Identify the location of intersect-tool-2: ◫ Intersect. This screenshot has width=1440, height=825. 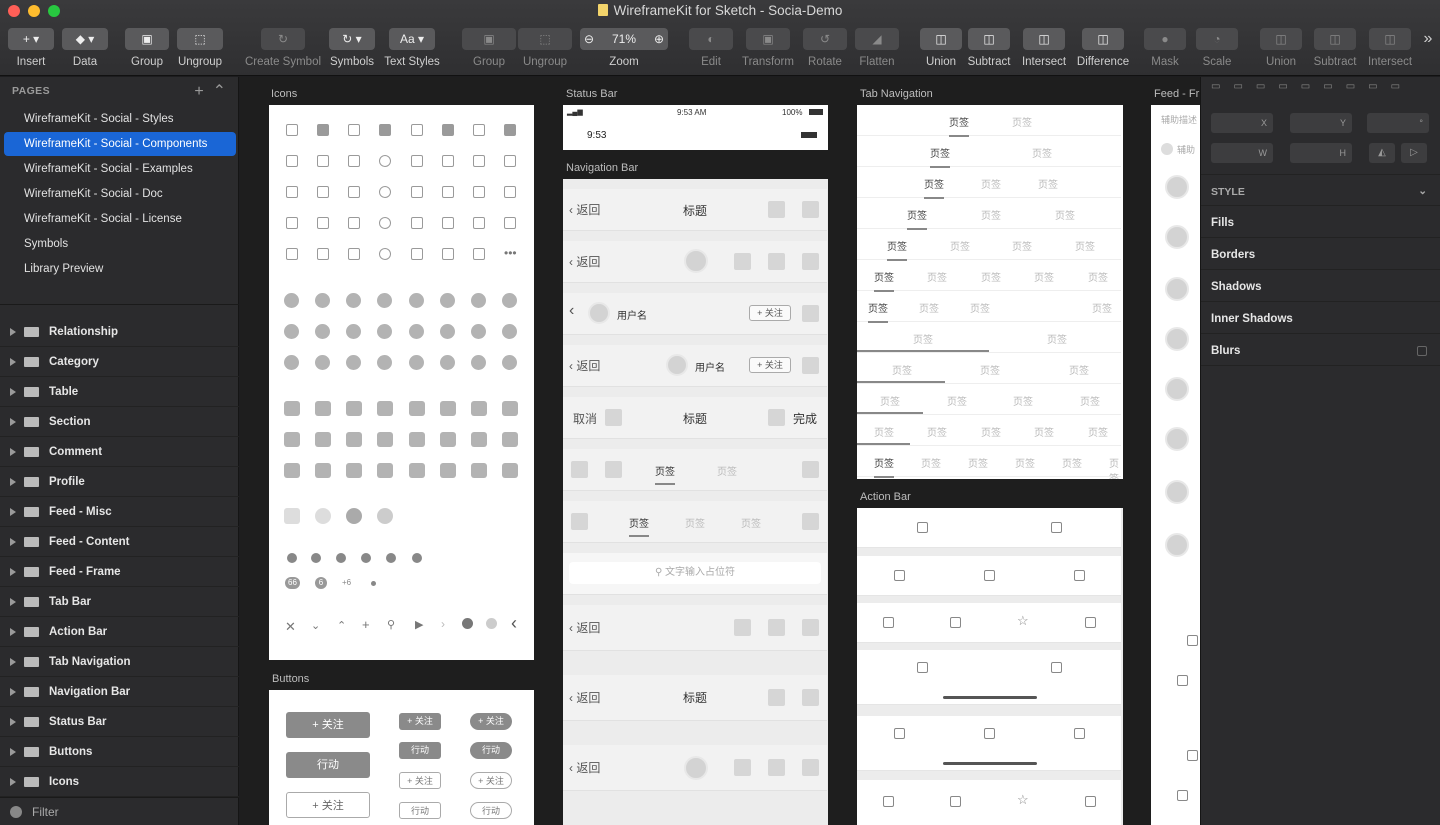
(1390, 48).